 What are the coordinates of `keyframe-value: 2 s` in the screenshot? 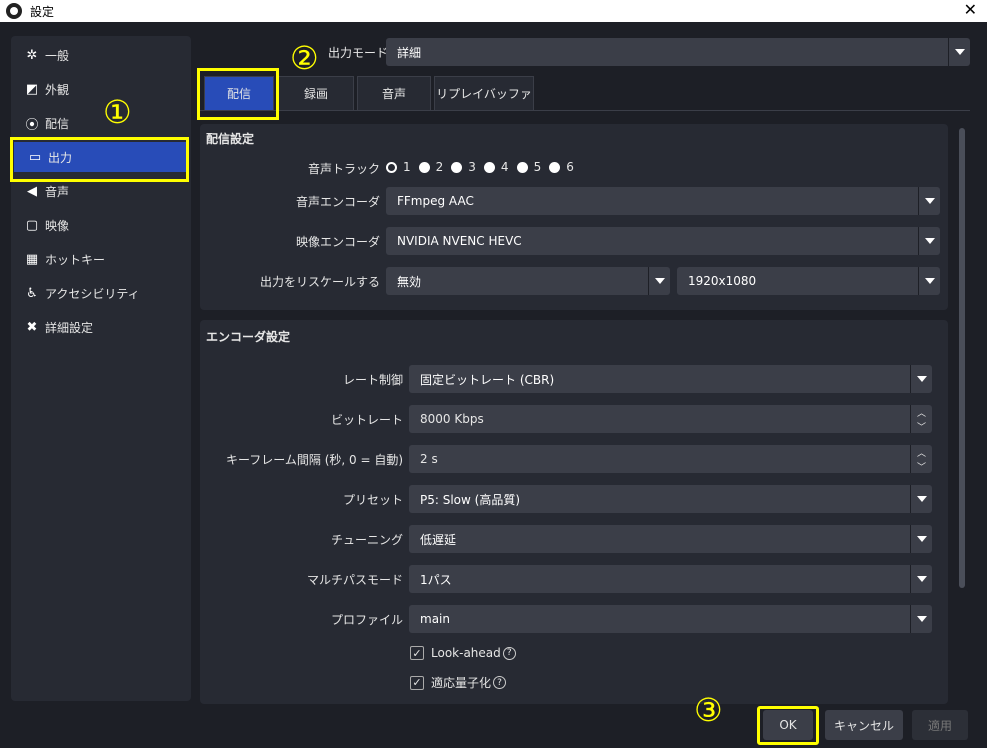 It's located at (429, 459).